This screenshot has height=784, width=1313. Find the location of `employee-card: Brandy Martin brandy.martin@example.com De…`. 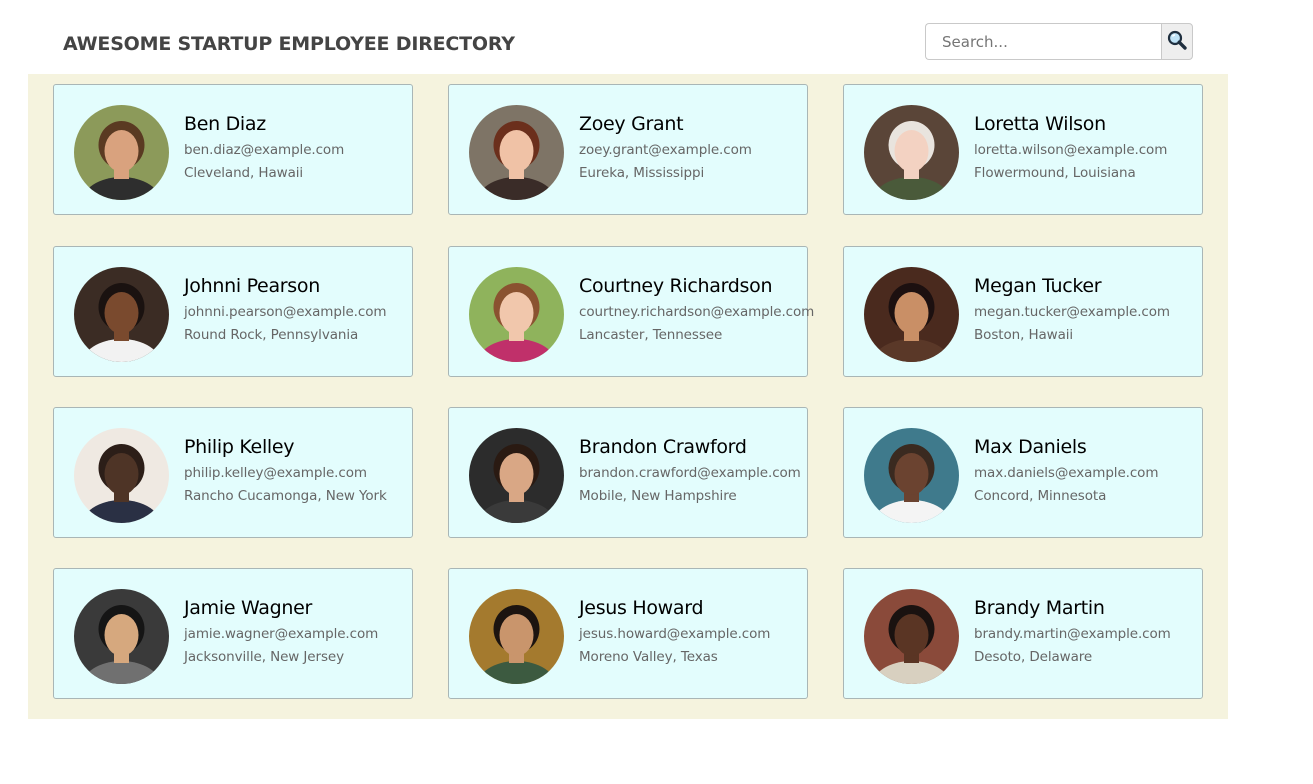

employee-card: Brandy Martin brandy.martin@example.com De… is located at coordinates (1023, 633).